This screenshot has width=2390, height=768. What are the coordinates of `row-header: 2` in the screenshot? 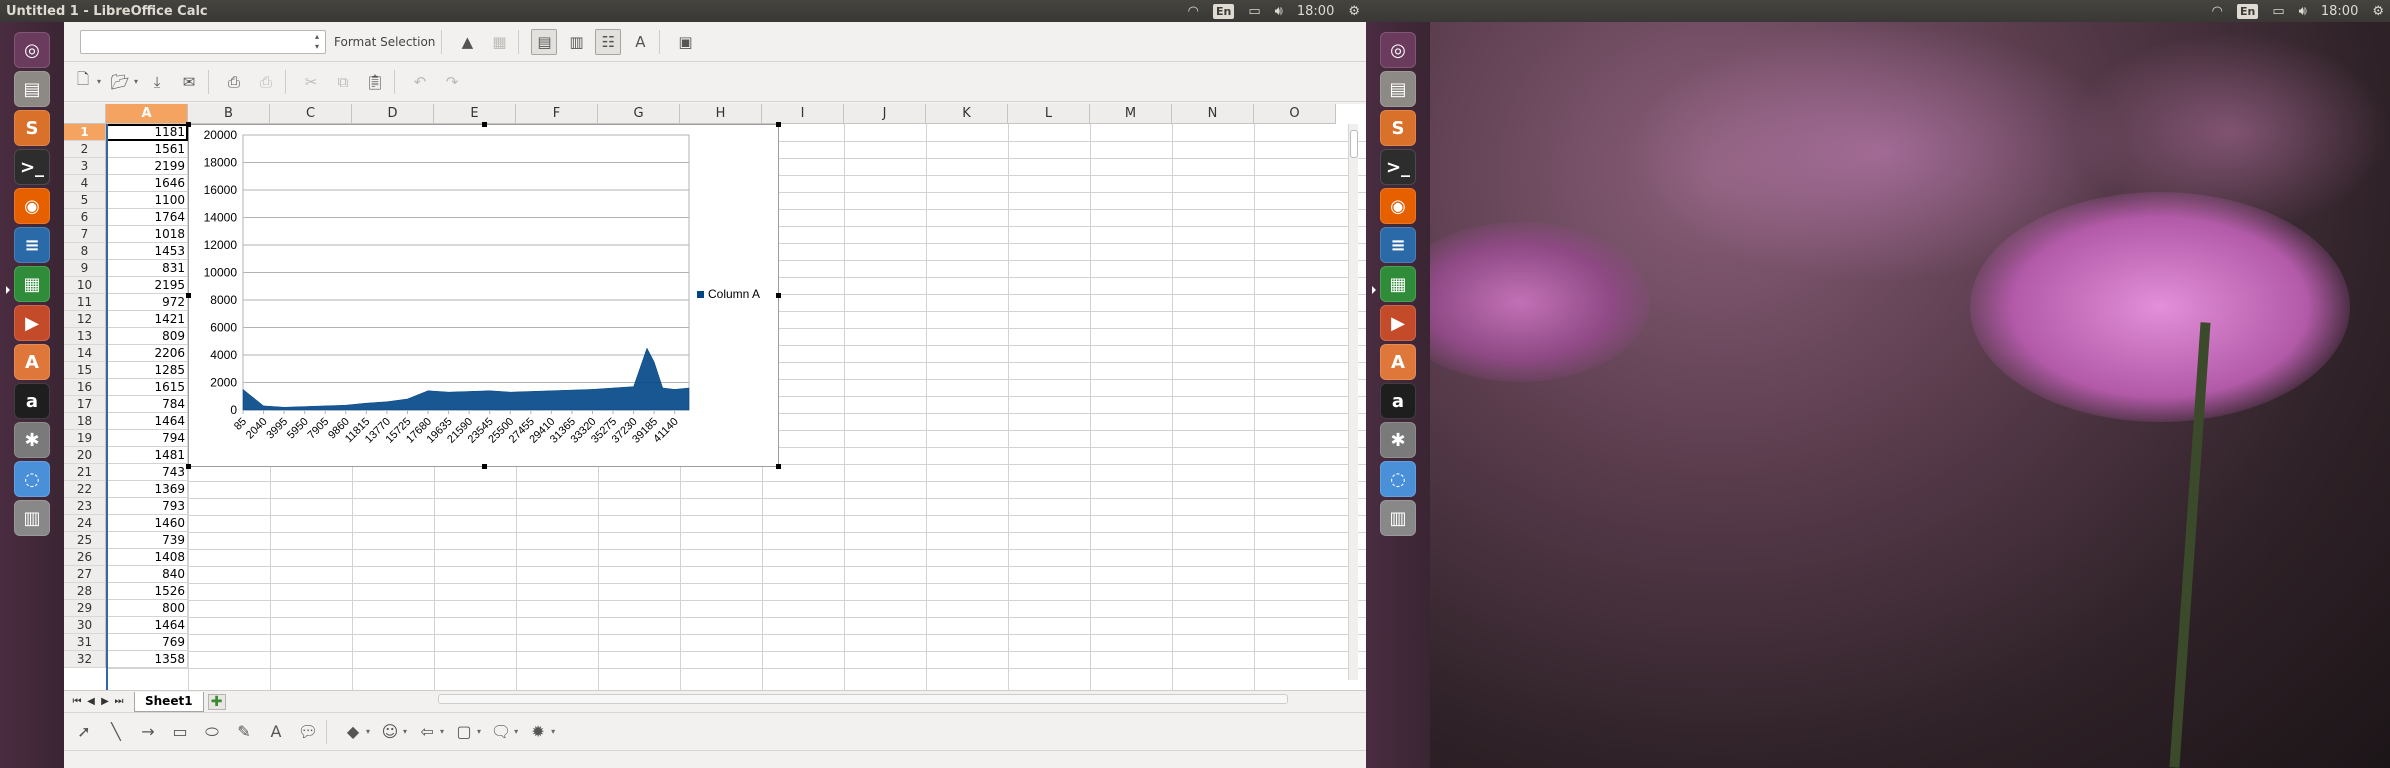 It's located at (85, 149).